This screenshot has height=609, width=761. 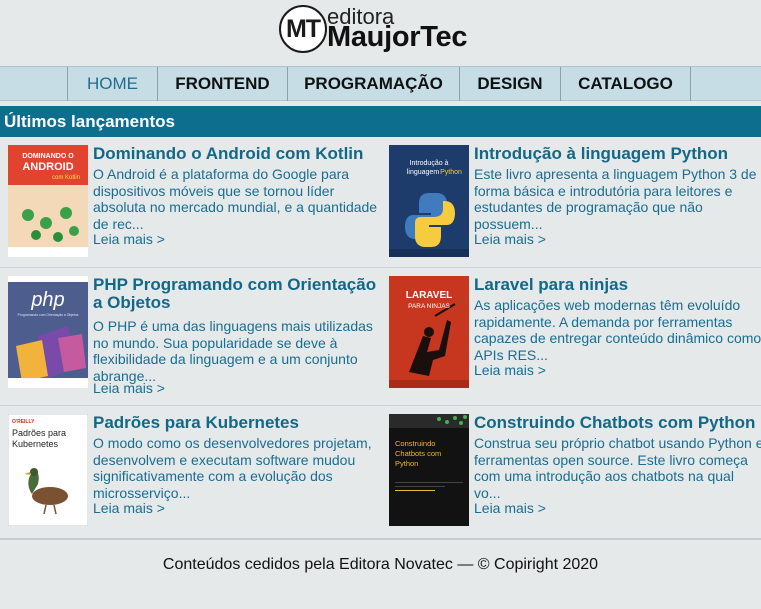 What do you see at coordinates (429, 306) in the screenshot?
I see `cover-line2: PARA NINJAS` at bounding box center [429, 306].